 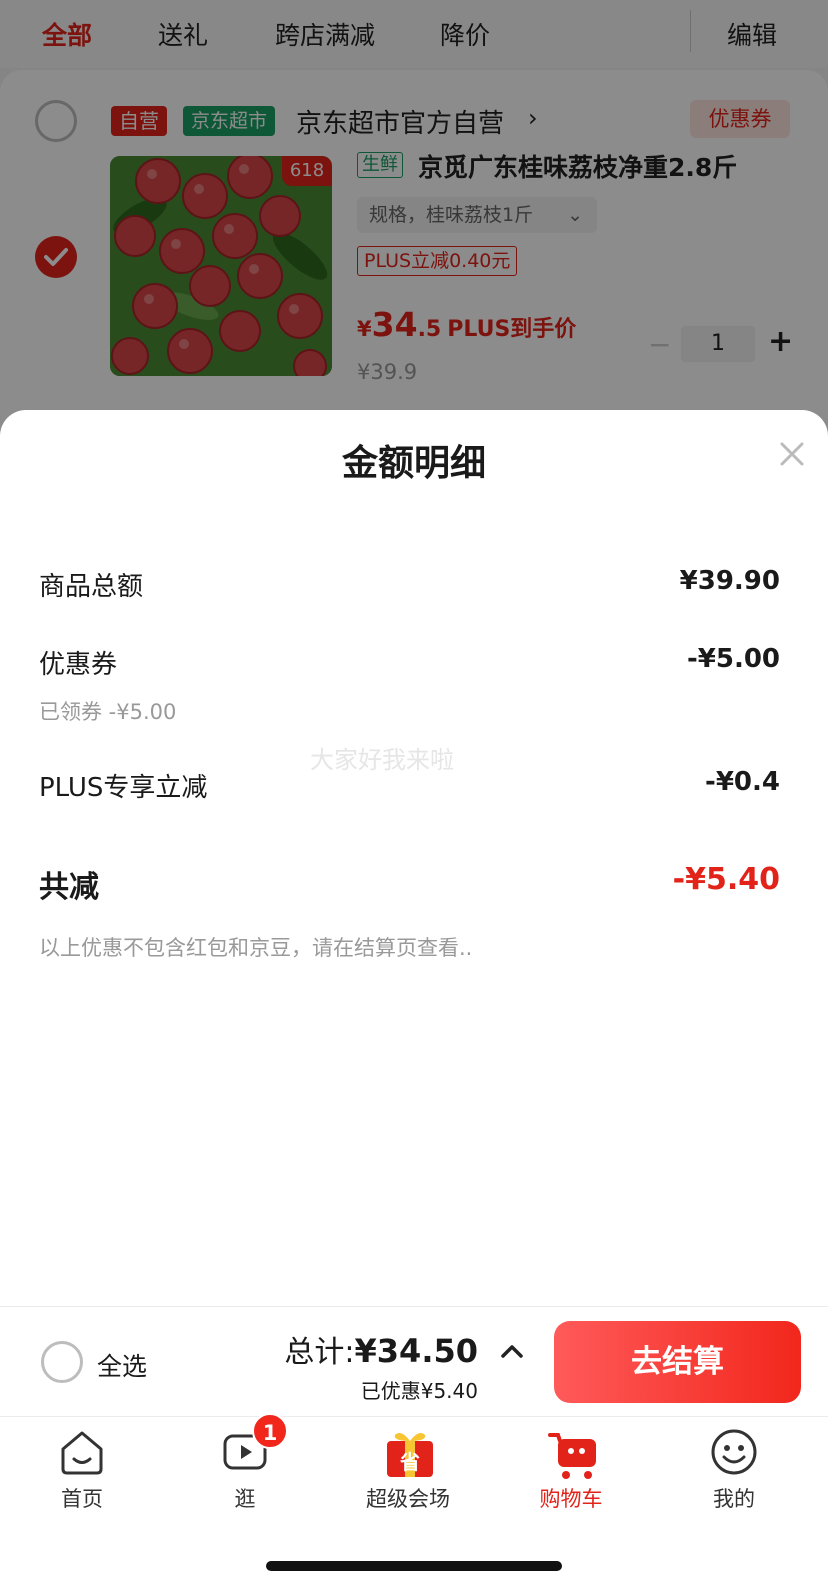 I want to click on home-indicator, so click(x=414, y=1566).